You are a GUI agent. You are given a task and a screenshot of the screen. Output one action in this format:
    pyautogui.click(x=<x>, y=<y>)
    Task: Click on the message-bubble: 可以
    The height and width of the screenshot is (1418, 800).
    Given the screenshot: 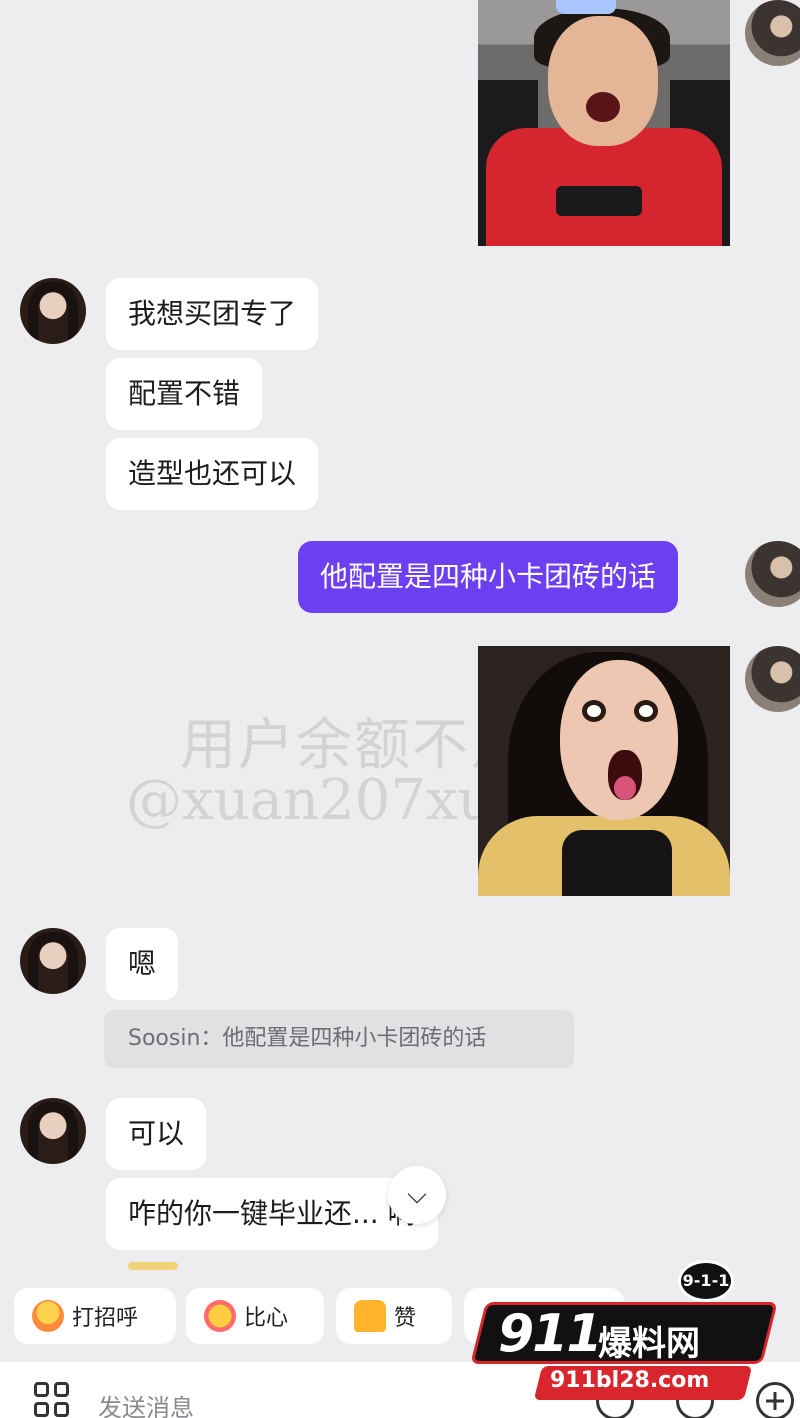 What is the action you would take?
    pyautogui.click(x=156, y=1134)
    